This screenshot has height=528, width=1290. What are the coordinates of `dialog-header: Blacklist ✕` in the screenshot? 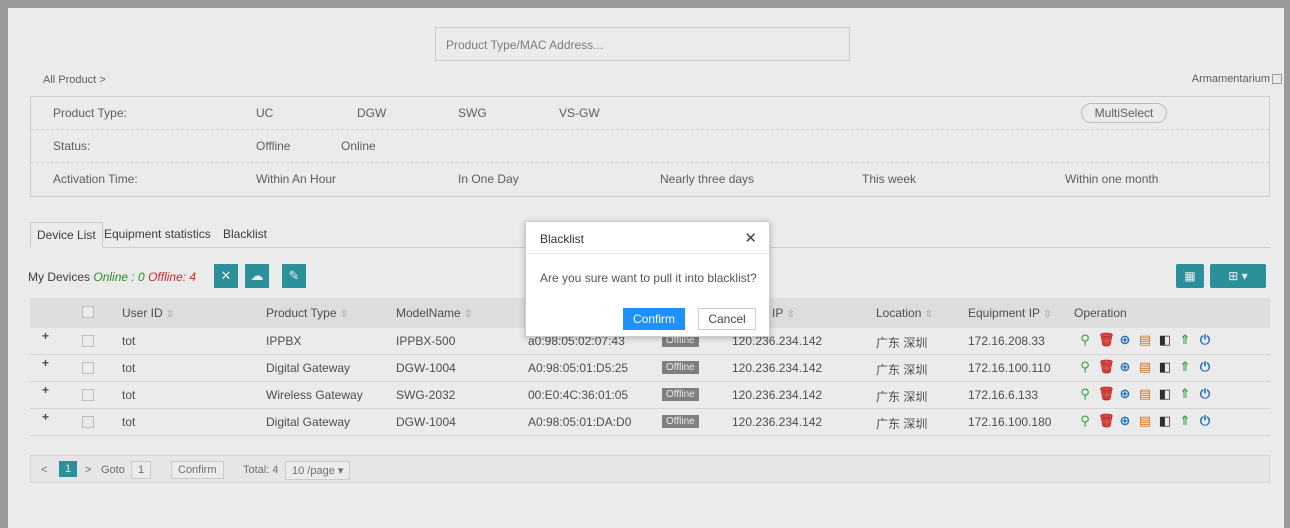 It's located at (647, 238).